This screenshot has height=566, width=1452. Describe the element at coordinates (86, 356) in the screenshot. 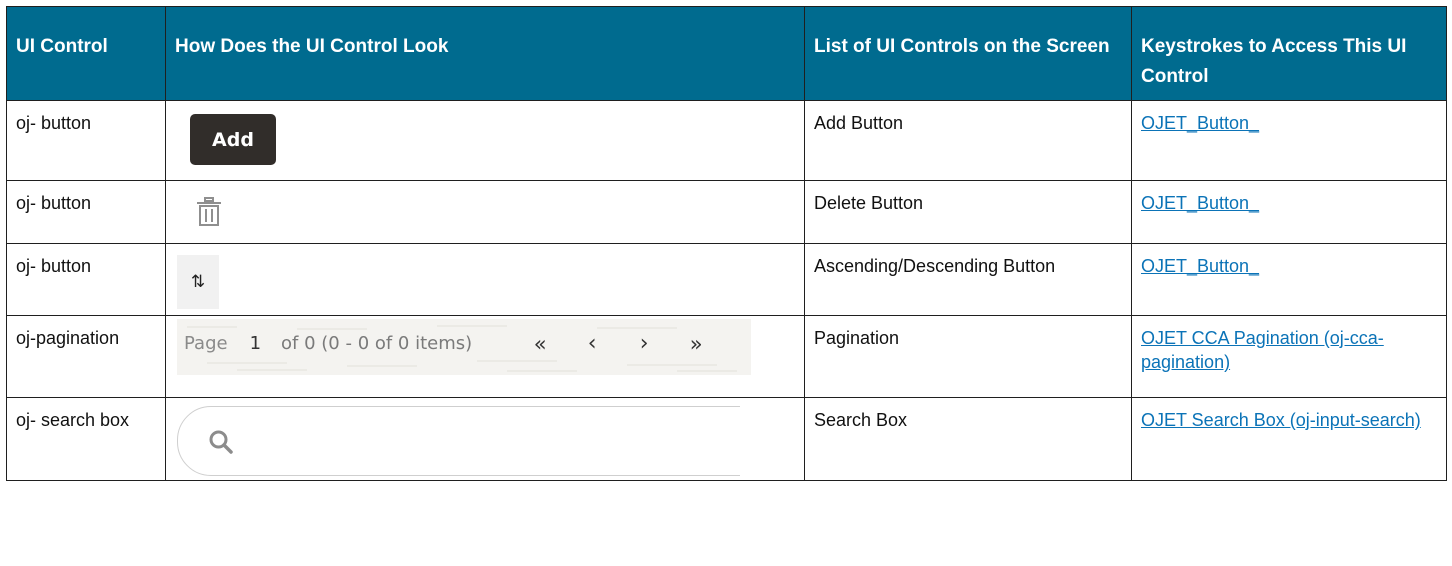

I see `cell-control: oj-pagination` at that location.